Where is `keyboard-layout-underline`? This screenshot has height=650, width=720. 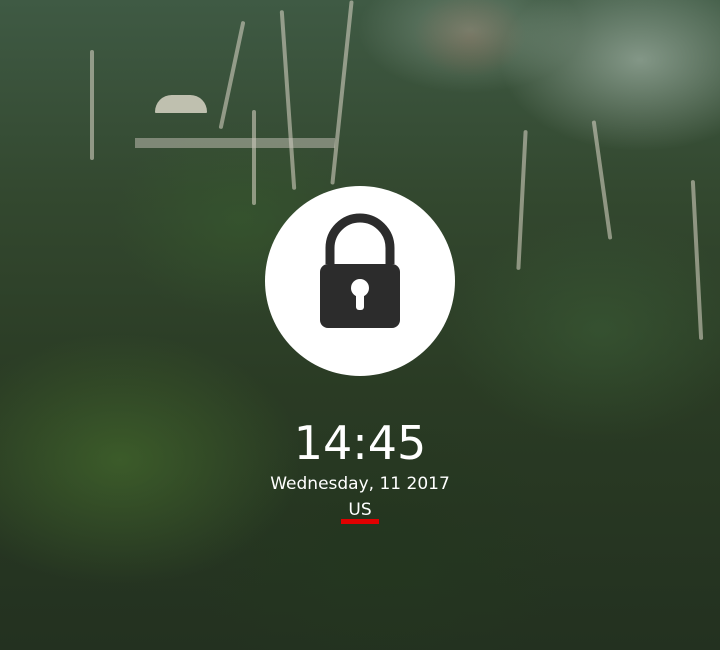
keyboard-layout-underline is located at coordinates (360, 521).